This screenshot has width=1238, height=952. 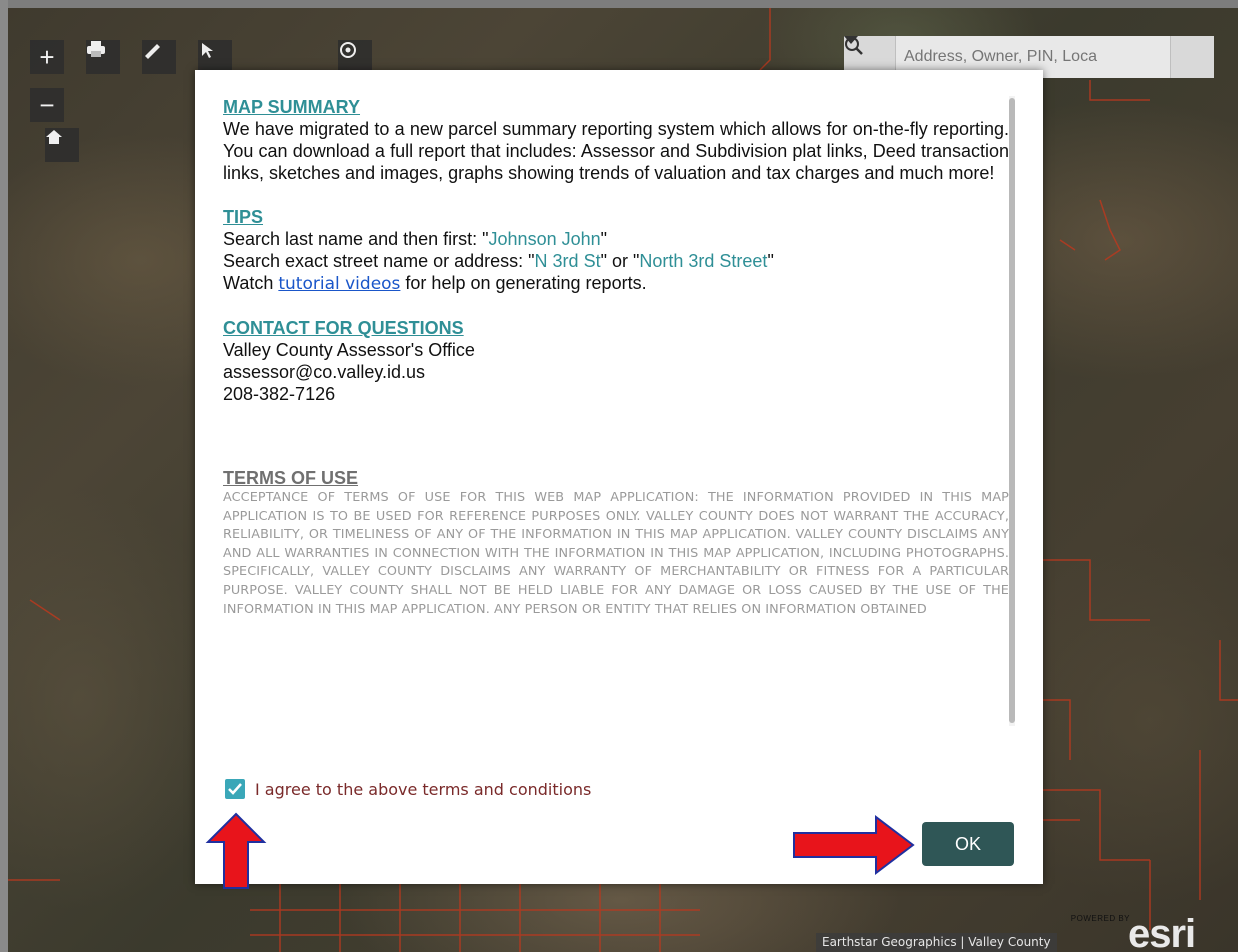 I want to click on measure-button, so click(x=159, y=57).